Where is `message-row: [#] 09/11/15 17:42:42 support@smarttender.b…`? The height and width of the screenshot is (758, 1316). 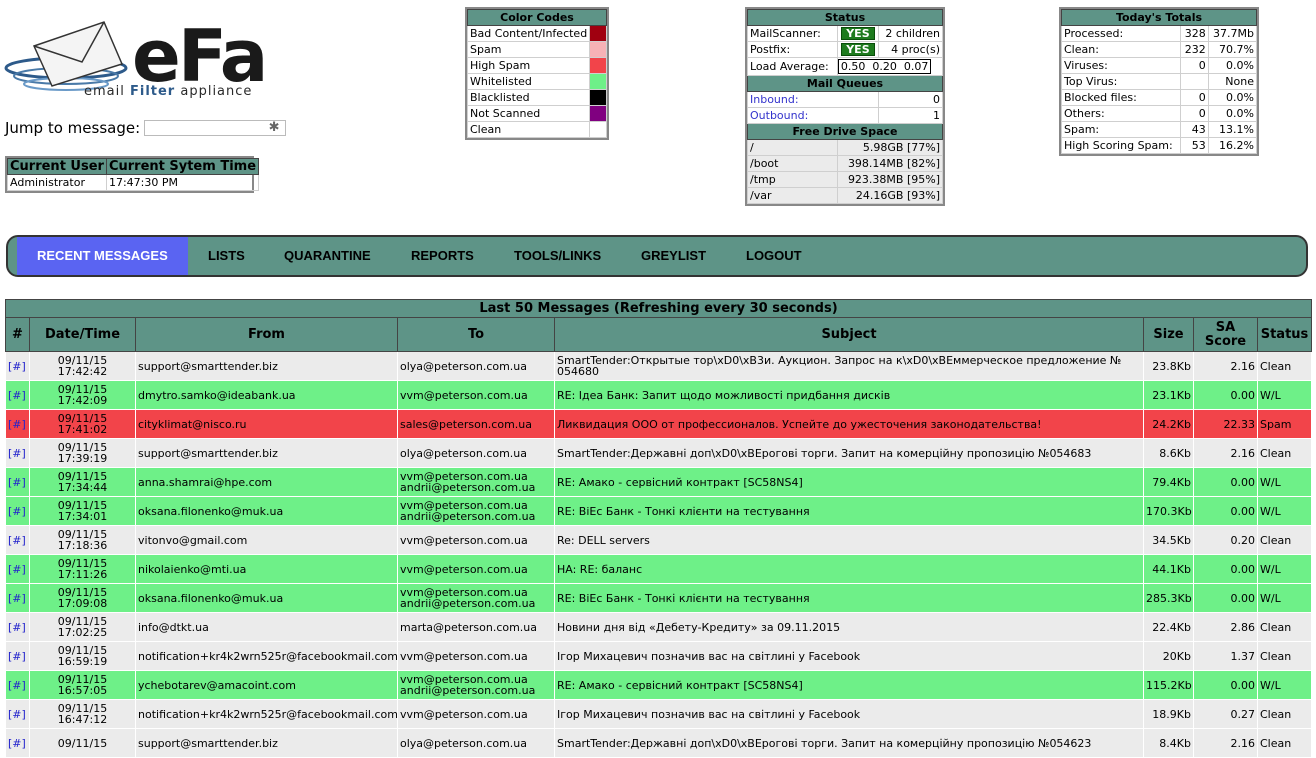 message-row: [#] 09/11/15 17:42:42 support@smarttender.b… is located at coordinates (659, 366).